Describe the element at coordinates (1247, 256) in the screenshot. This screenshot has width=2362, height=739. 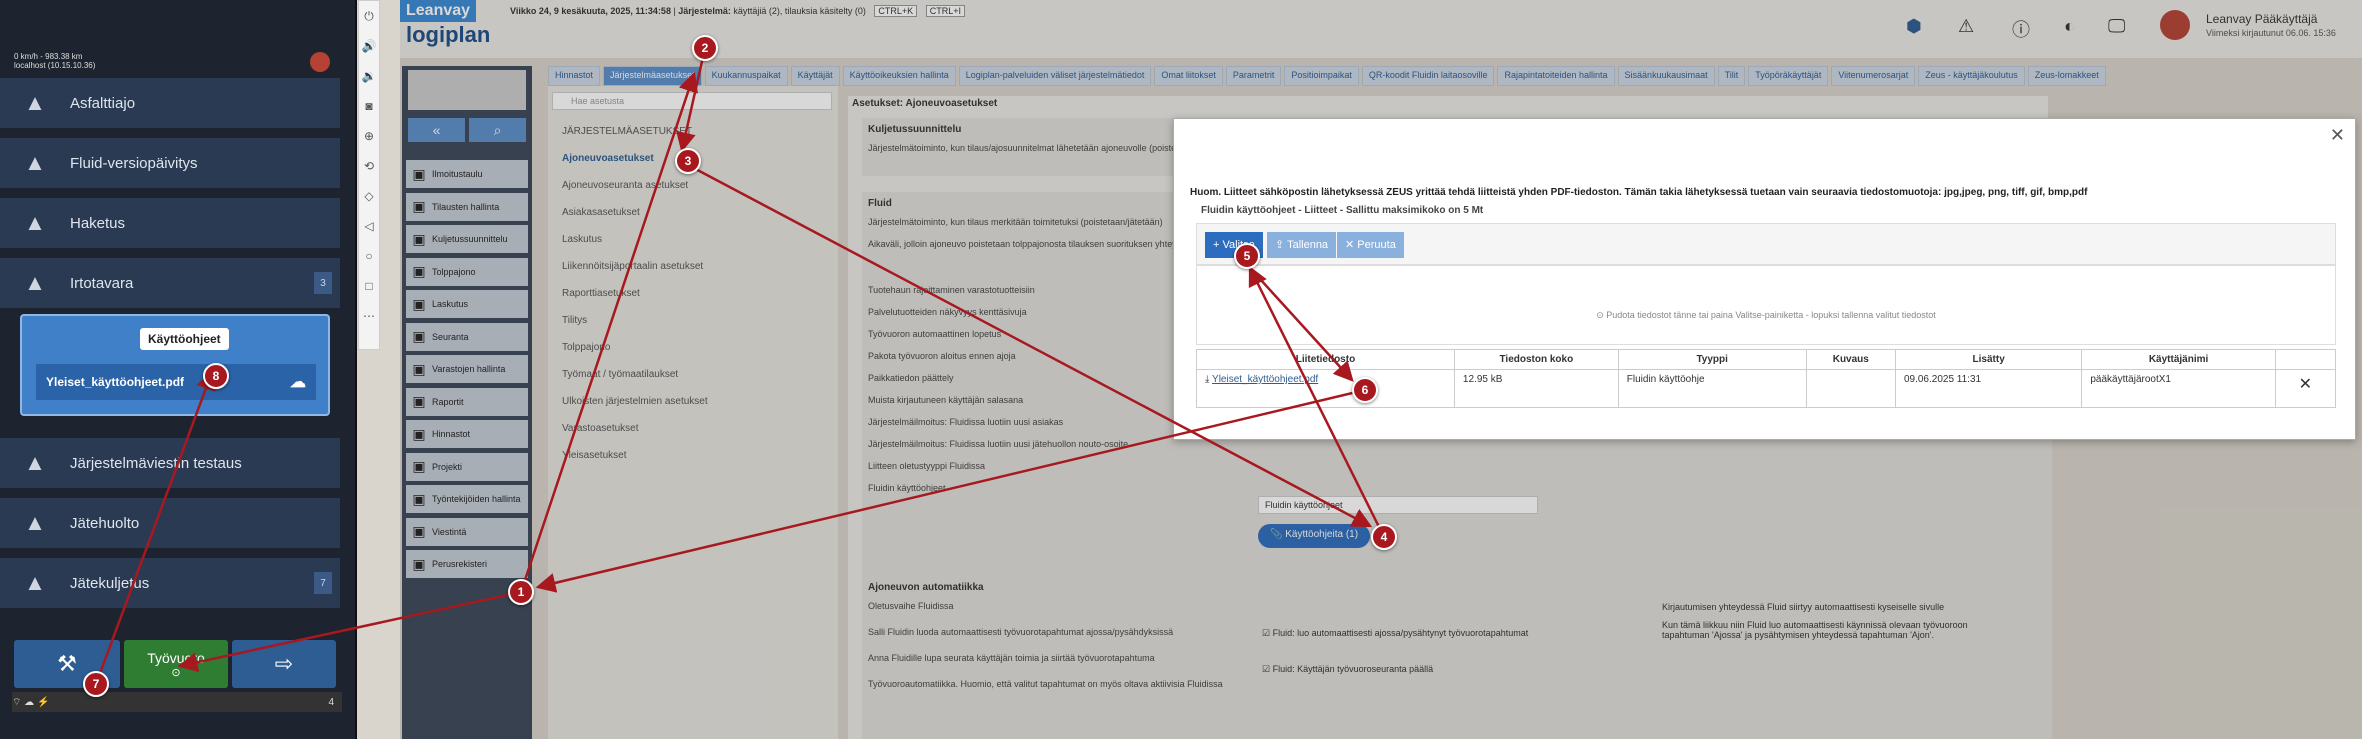
I see `step-marker: 5` at that location.